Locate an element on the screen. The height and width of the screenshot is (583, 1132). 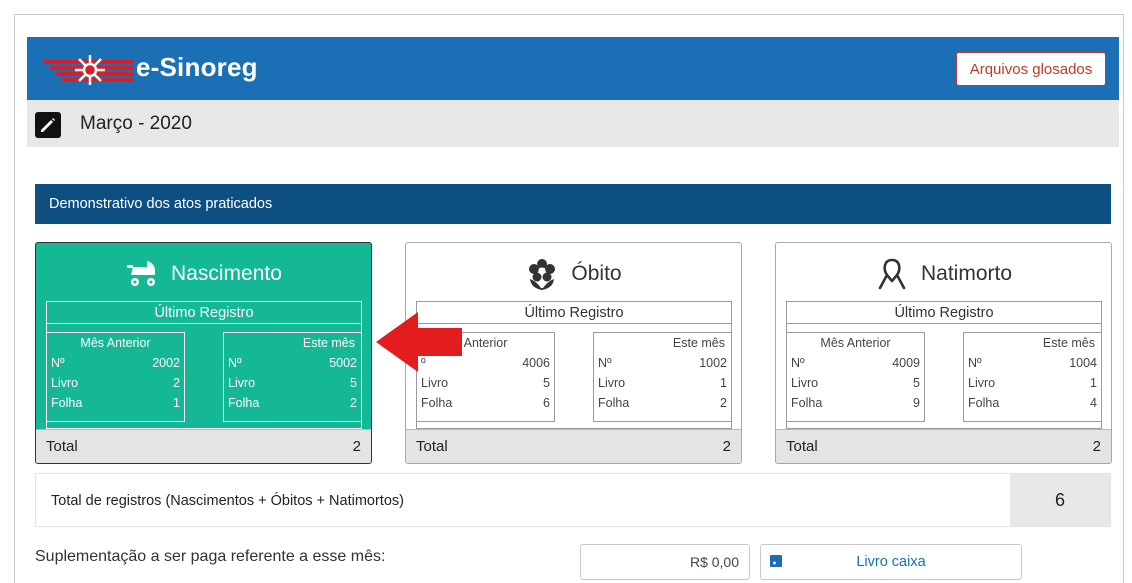
list-item: Folha 4 is located at coordinates (1032, 403).